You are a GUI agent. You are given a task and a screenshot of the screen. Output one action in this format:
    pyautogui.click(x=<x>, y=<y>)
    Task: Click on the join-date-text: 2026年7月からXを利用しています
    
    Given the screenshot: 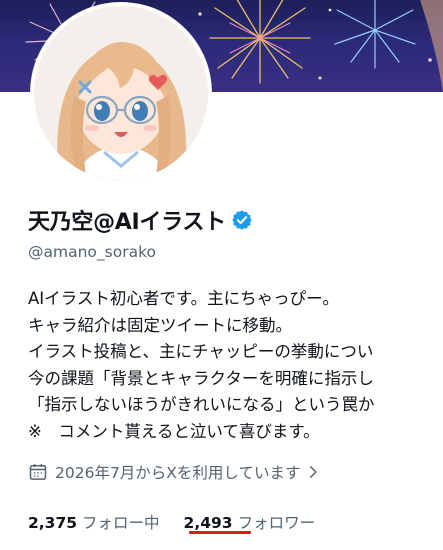 What is the action you would take?
    pyautogui.click(x=178, y=473)
    